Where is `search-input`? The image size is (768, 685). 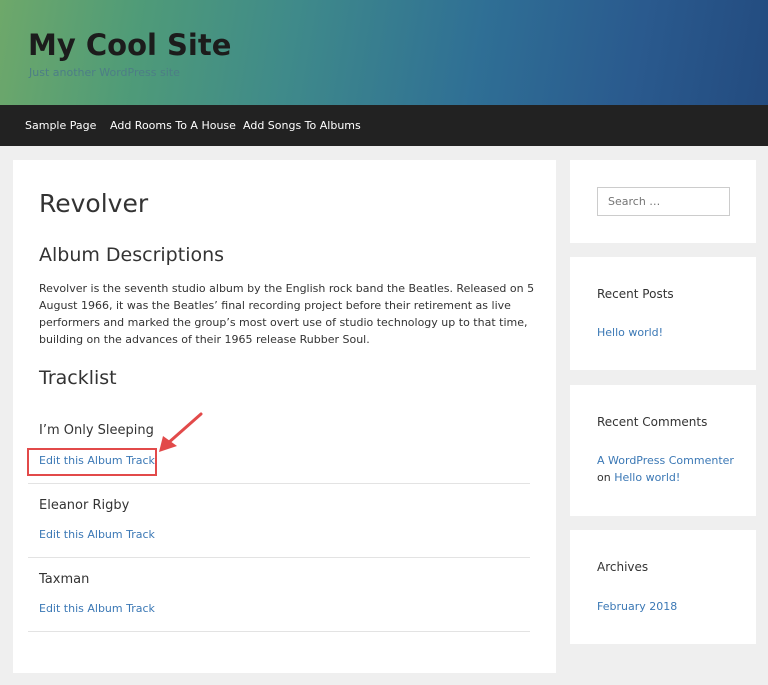
search-input is located at coordinates (663, 201).